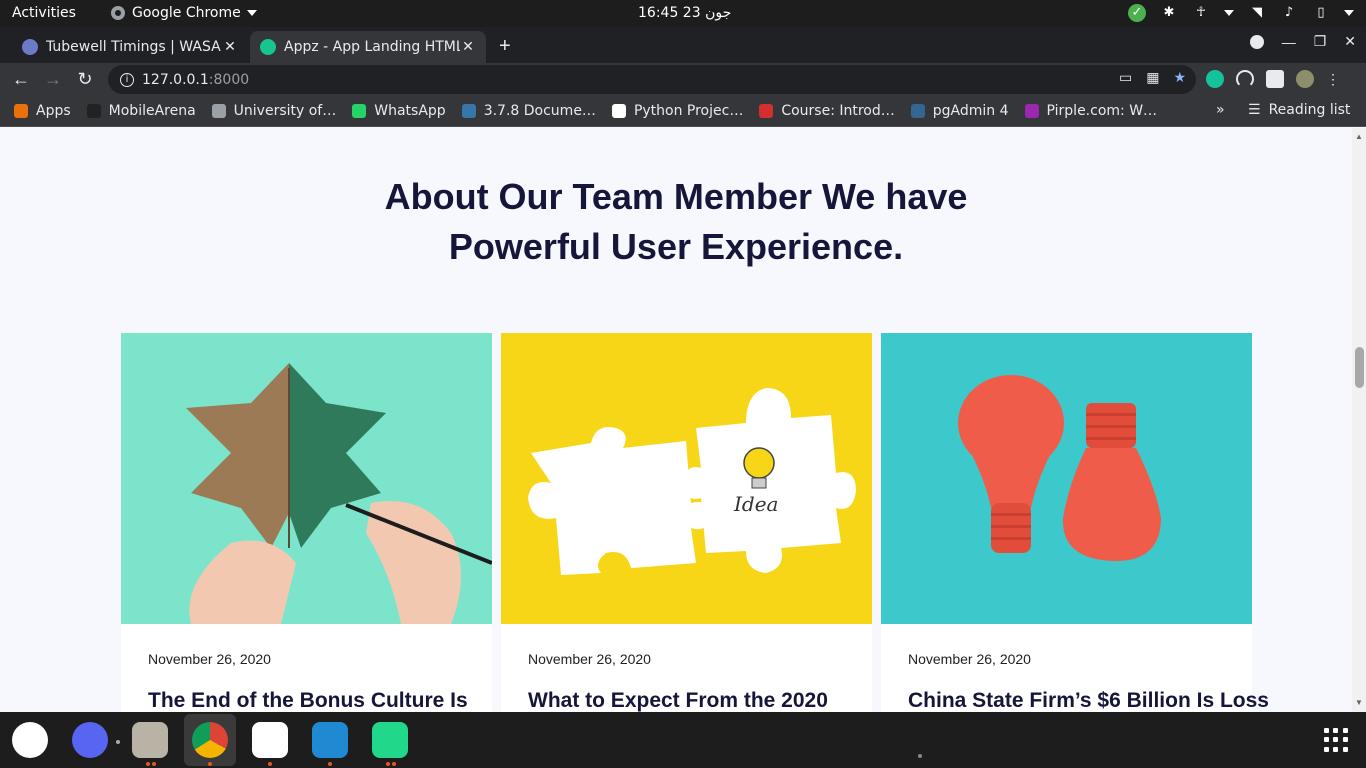 This screenshot has width=1366, height=768. What do you see at coordinates (652, 79) in the screenshot?
I see `address-bar: i 127.0.0.1:8000 ▭ ▦ ★` at bounding box center [652, 79].